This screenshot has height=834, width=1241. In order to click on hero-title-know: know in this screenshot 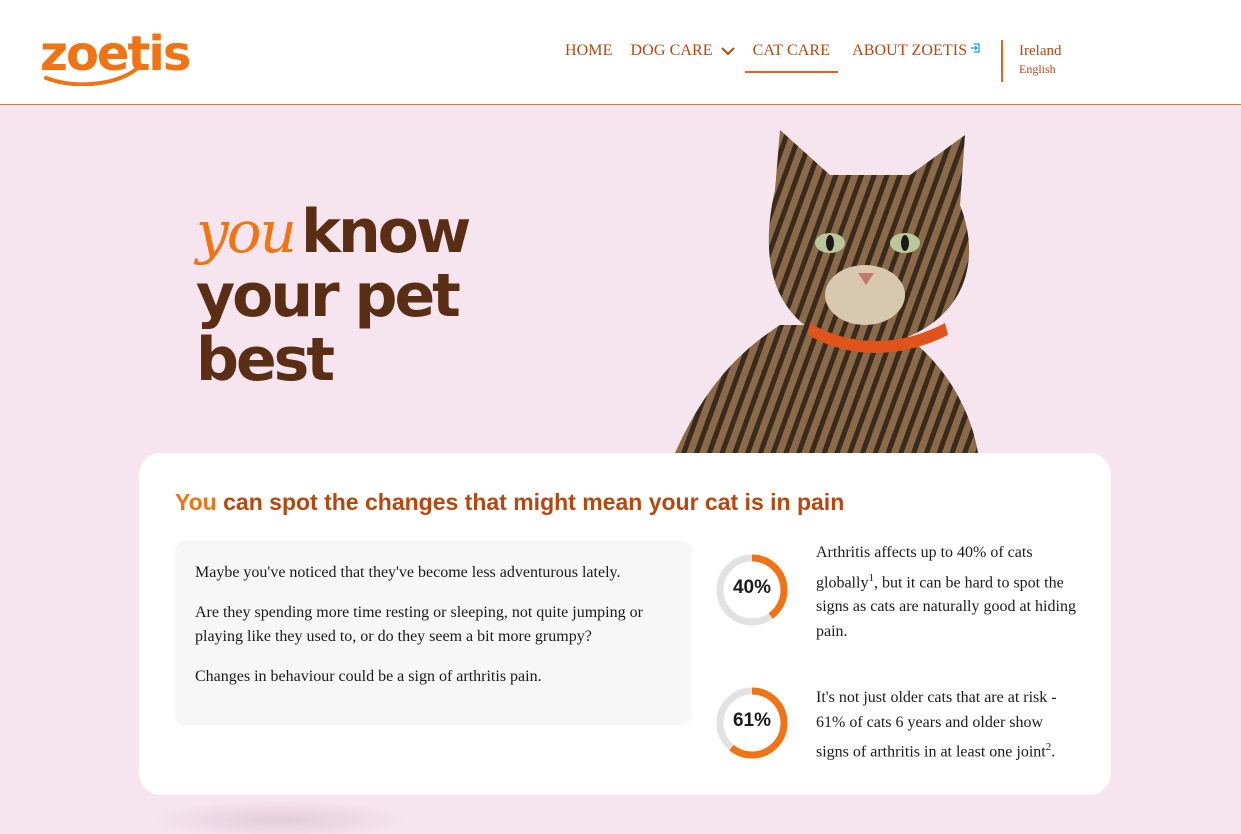, I will do `click(386, 232)`.